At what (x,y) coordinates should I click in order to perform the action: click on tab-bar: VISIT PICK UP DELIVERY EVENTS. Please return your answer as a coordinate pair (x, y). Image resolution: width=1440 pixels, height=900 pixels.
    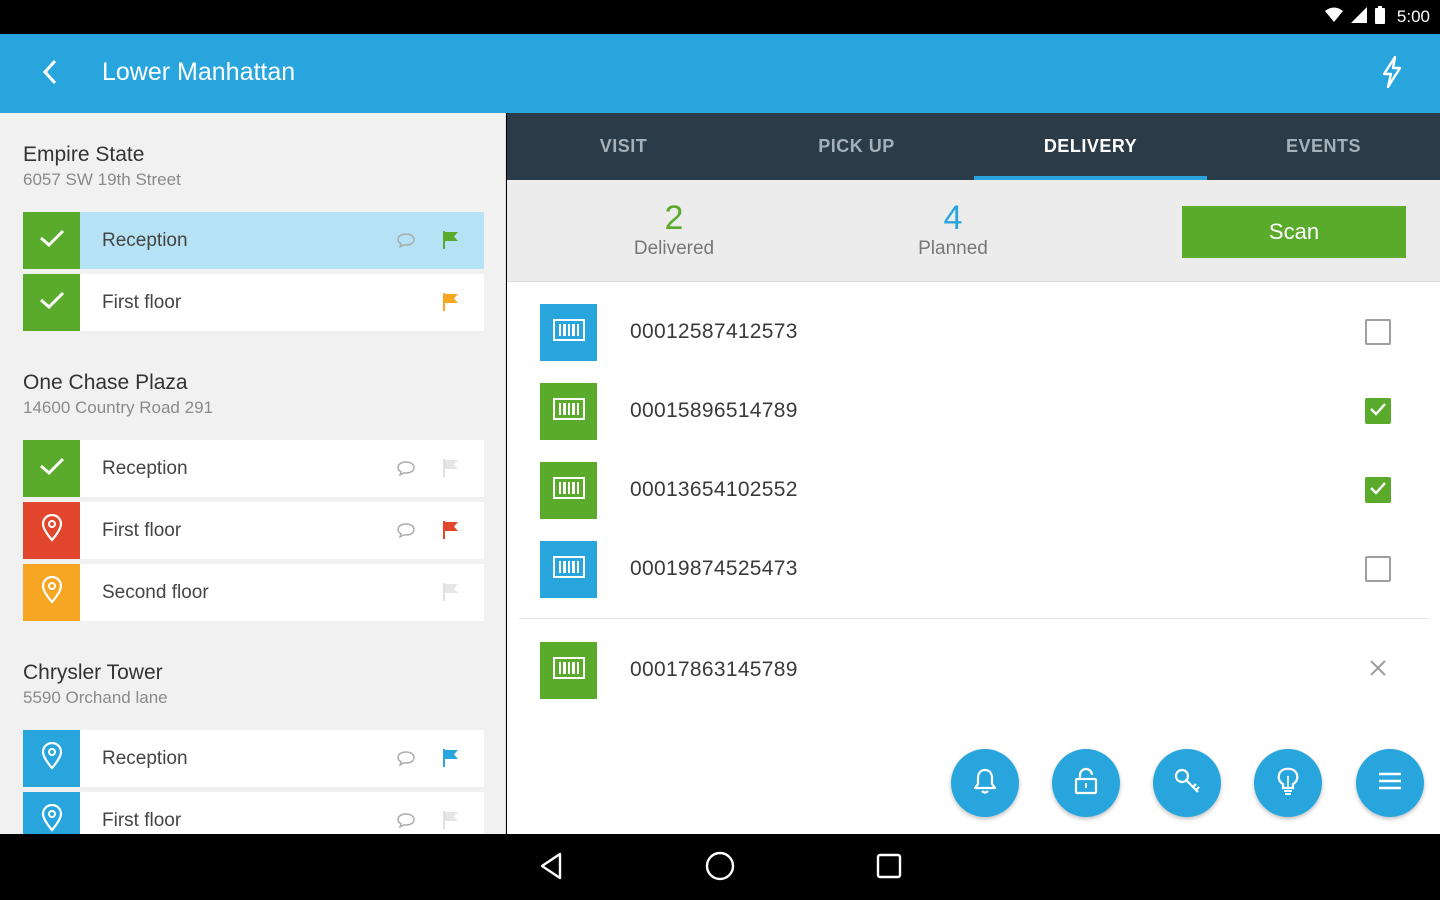
    Looking at the image, I should click on (973, 146).